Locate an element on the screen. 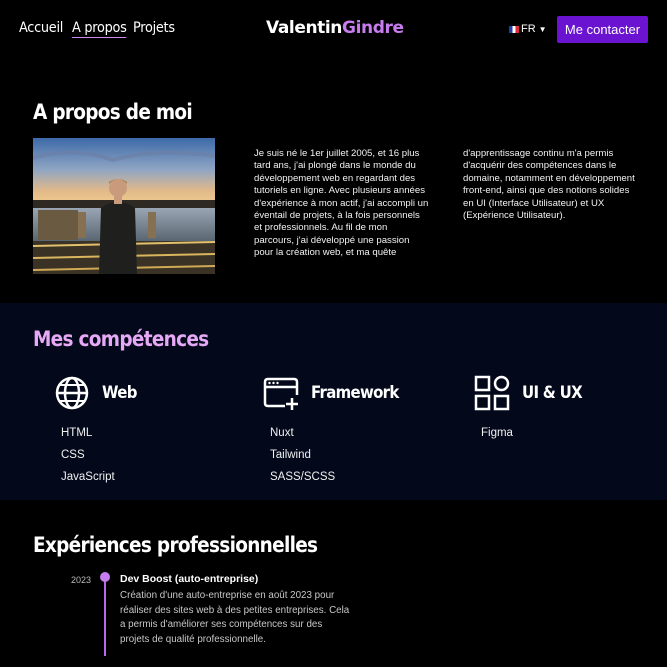  chevron-down-icon: ▼ is located at coordinates (542, 29).